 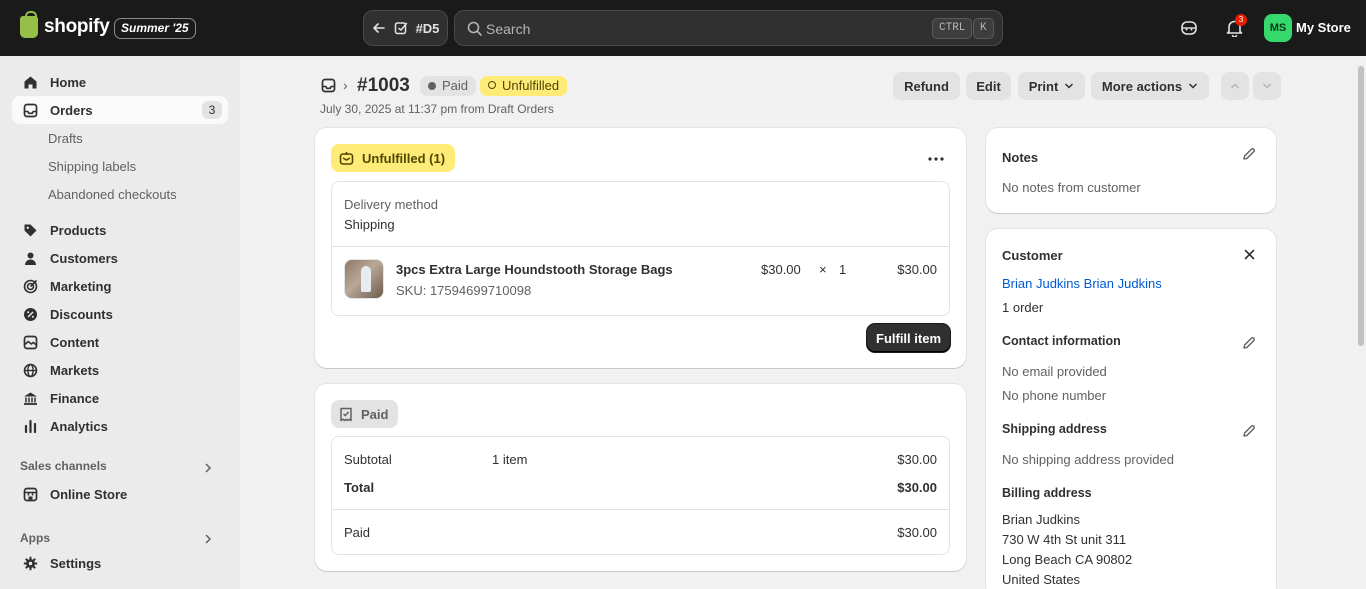 What do you see at coordinates (75, 398) in the screenshot?
I see `sidebar-item-label: Finance` at bounding box center [75, 398].